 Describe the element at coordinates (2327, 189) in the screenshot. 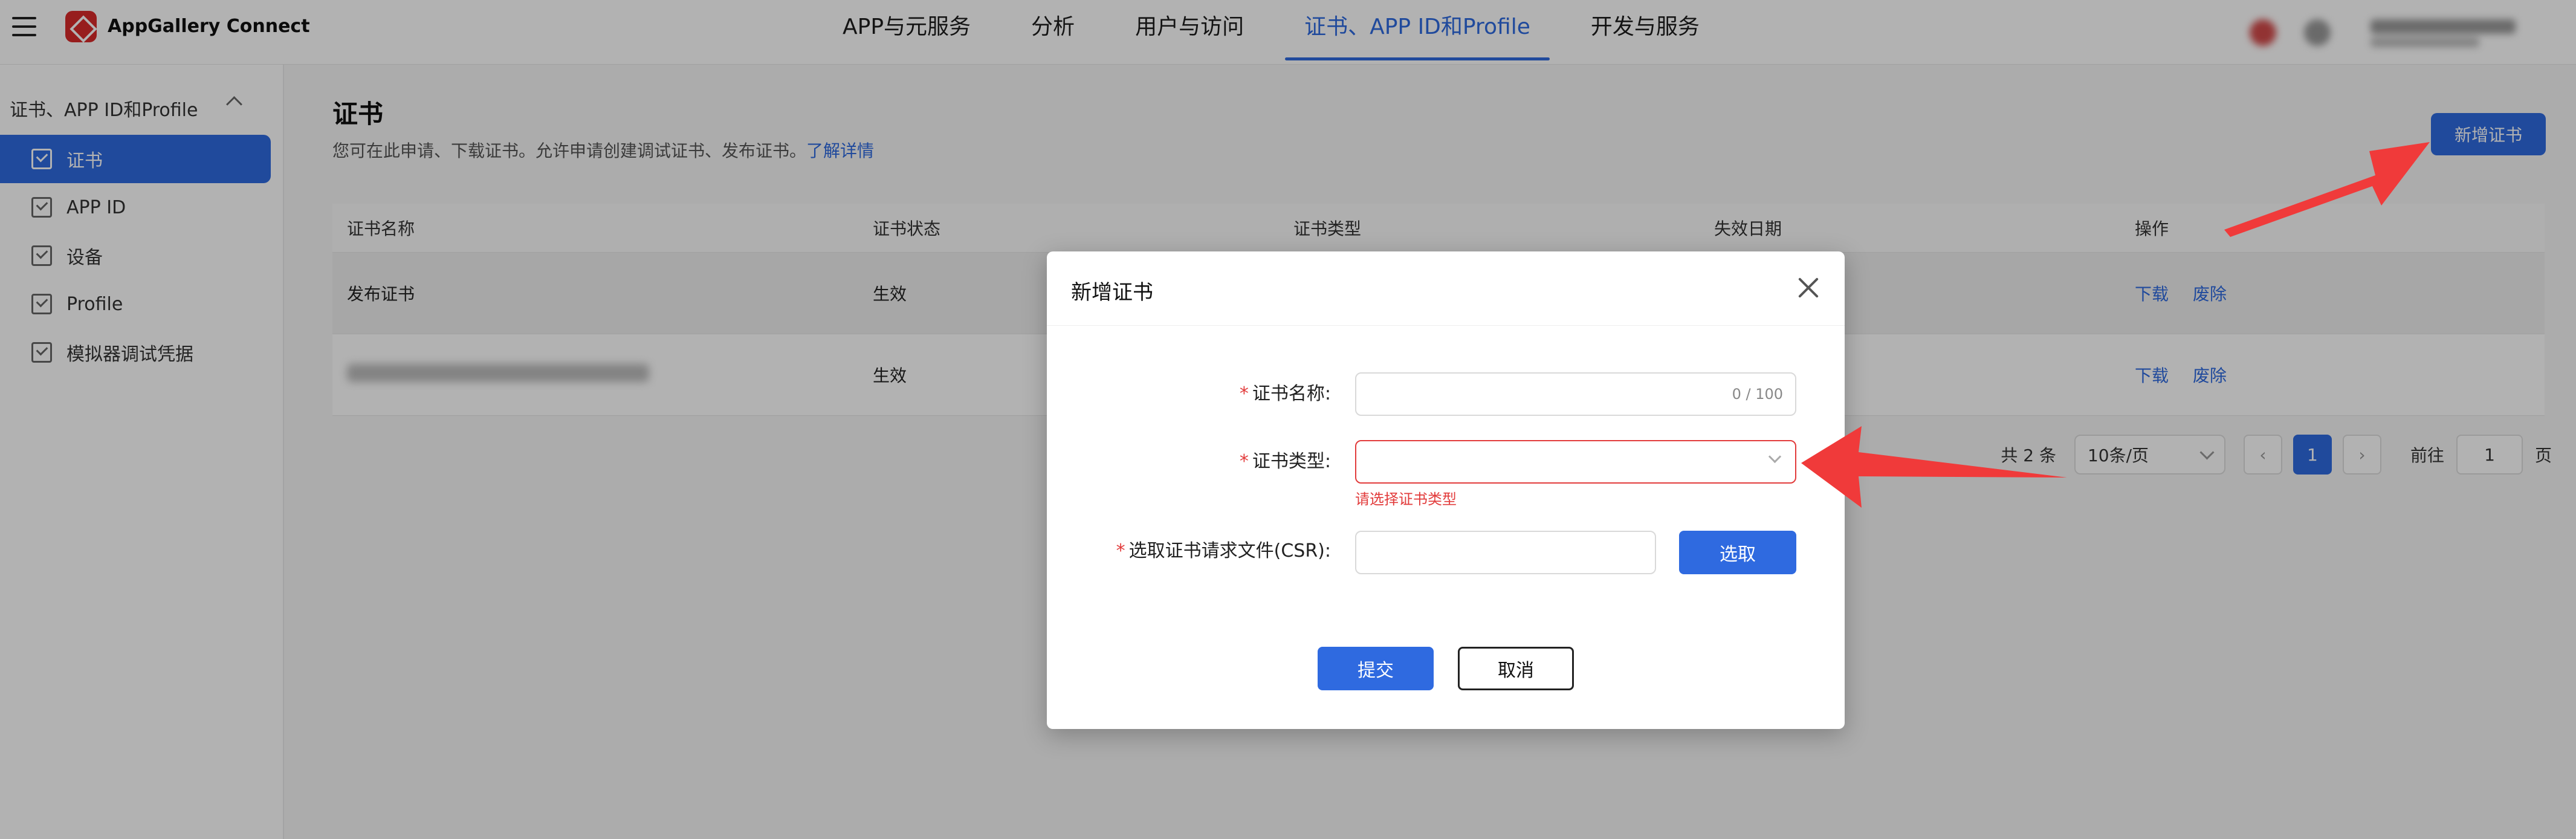

I see `annotation-arrow-new-button` at that location.